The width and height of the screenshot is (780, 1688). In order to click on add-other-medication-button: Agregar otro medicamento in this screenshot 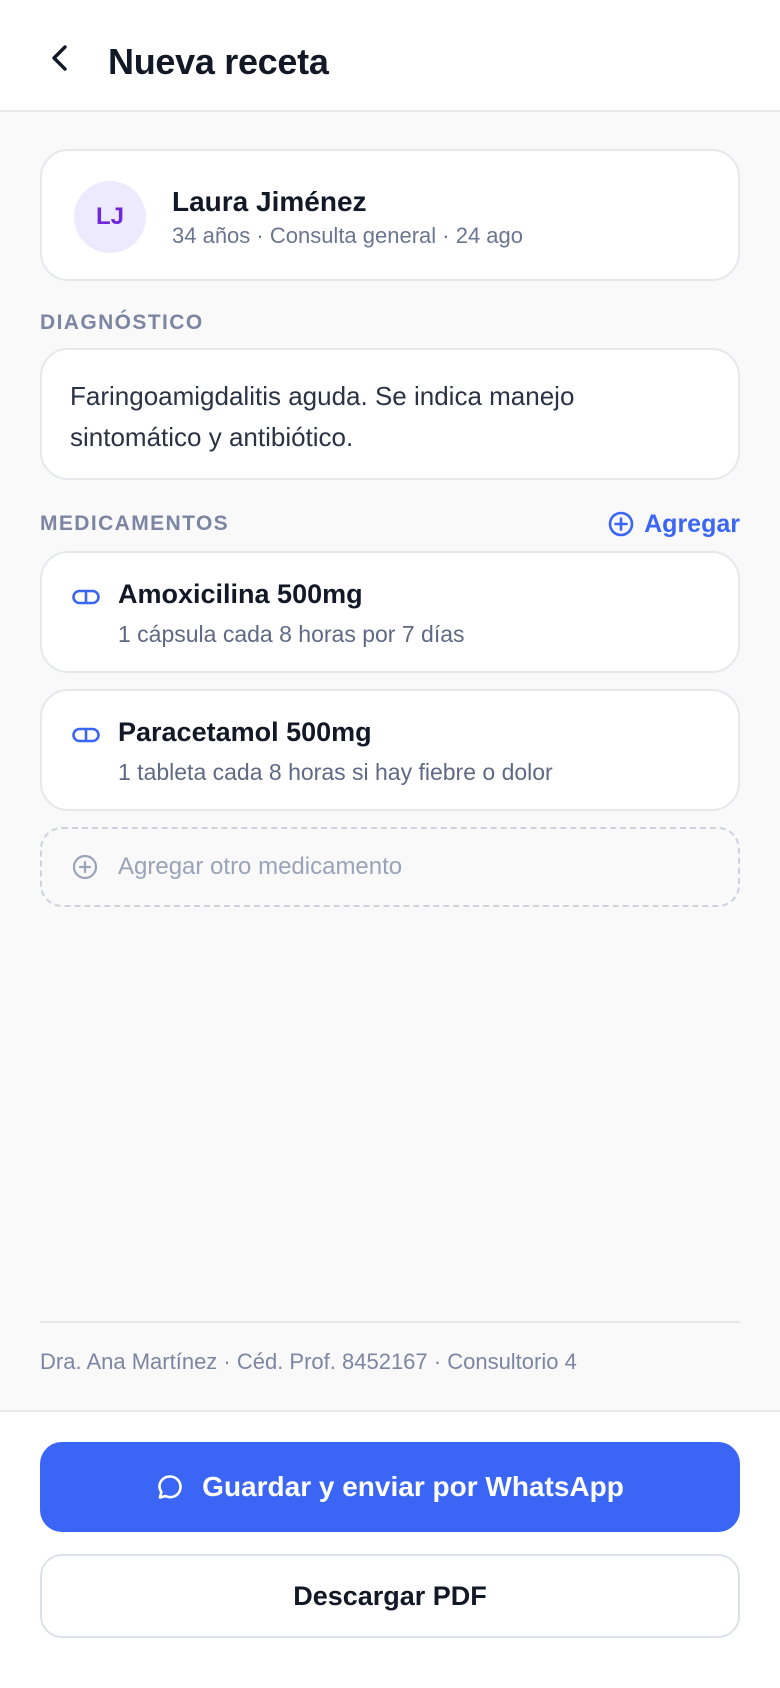, I will do `click(390, 867)`.